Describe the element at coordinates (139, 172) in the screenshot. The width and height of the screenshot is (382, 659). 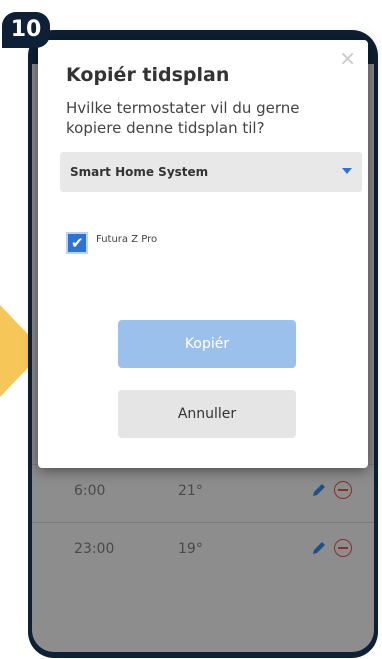
I see `select-value: Smart Home System` at that location.